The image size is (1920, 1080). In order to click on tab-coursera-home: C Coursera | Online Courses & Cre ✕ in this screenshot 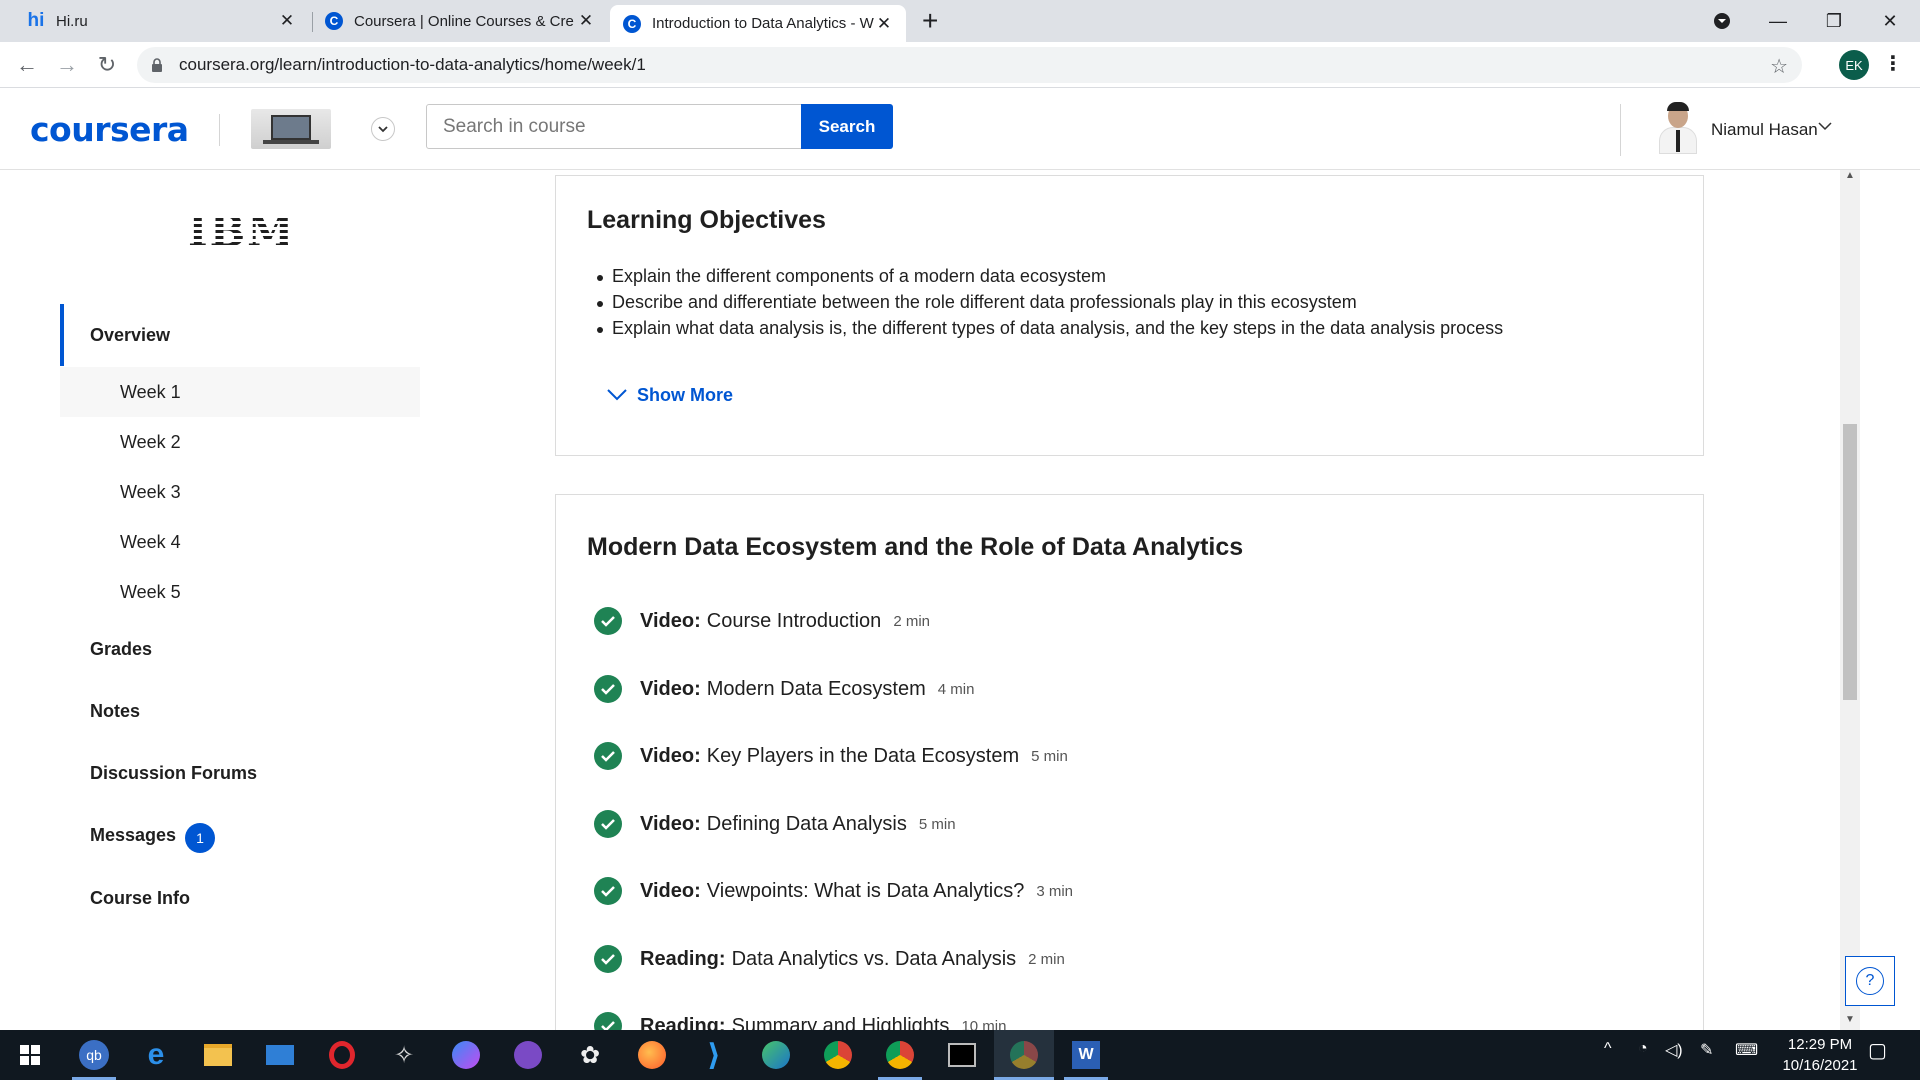, I will do `click(460, 21)`.